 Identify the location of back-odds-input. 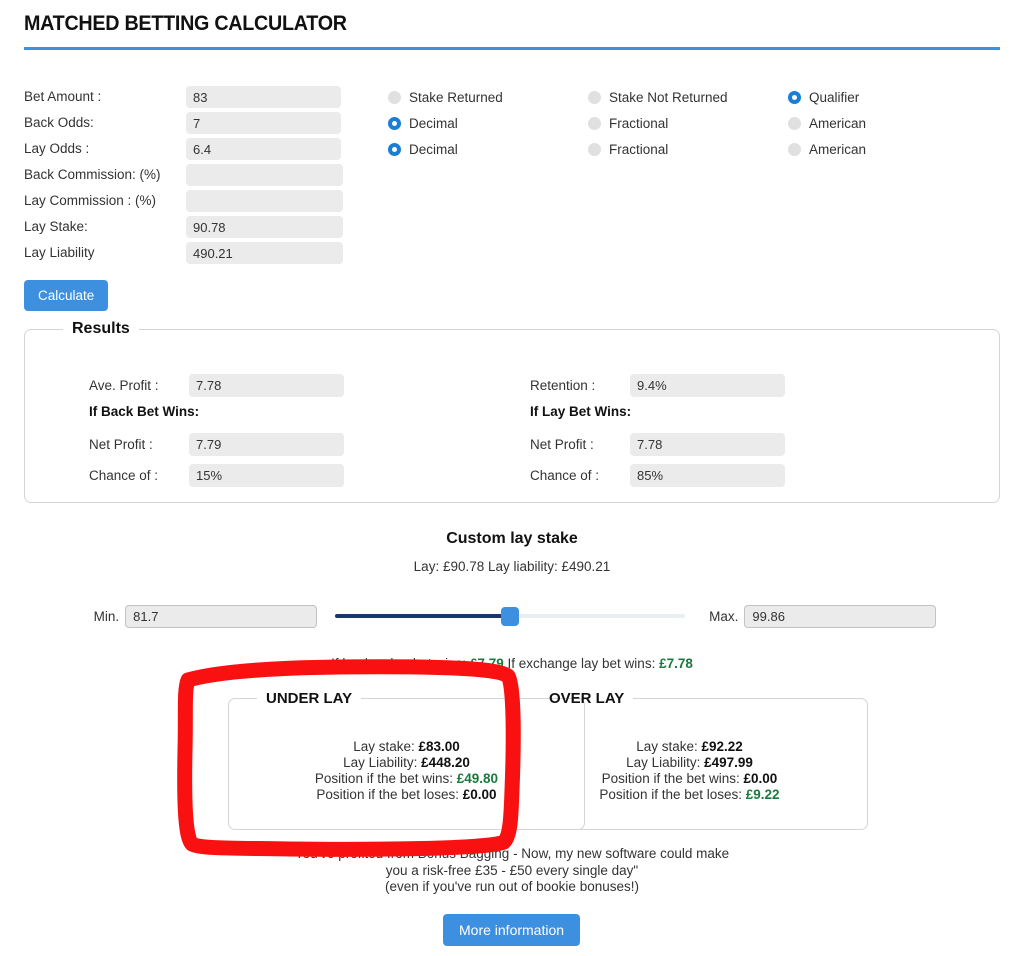
(263, 123).